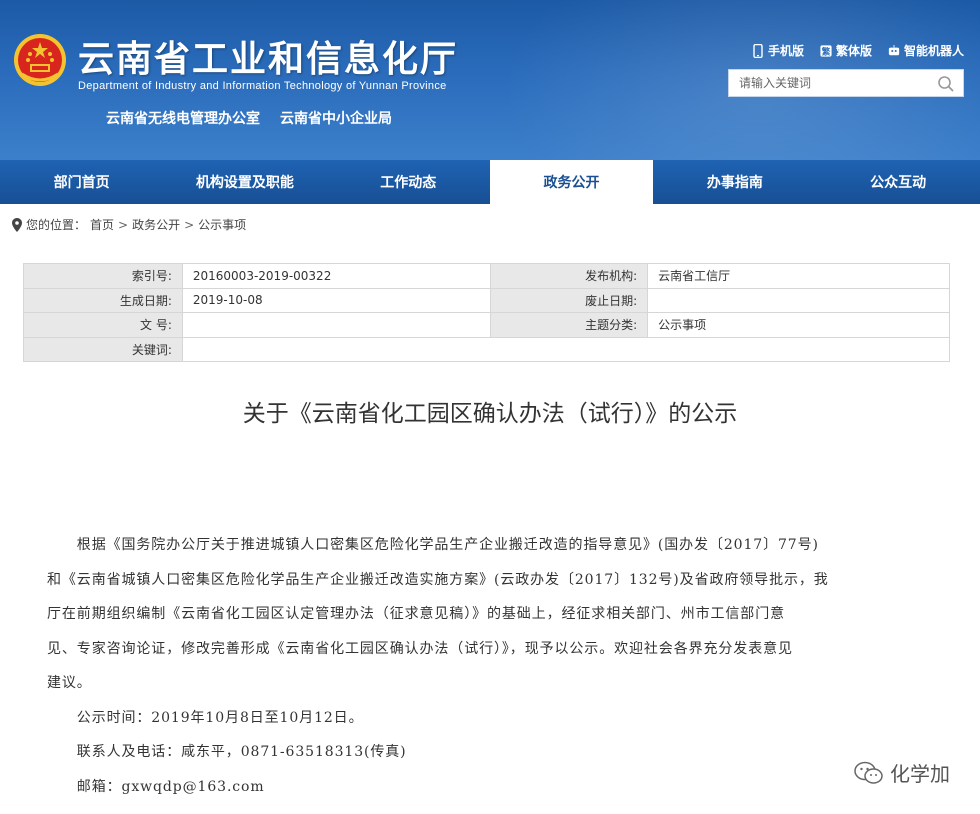 This screenshot has height=814, width=980. What do you see at coordinates (897, 182) in the screenshot?
I see `nav-item-public-interaction: 公众互动` at bounding box center [897, 182].